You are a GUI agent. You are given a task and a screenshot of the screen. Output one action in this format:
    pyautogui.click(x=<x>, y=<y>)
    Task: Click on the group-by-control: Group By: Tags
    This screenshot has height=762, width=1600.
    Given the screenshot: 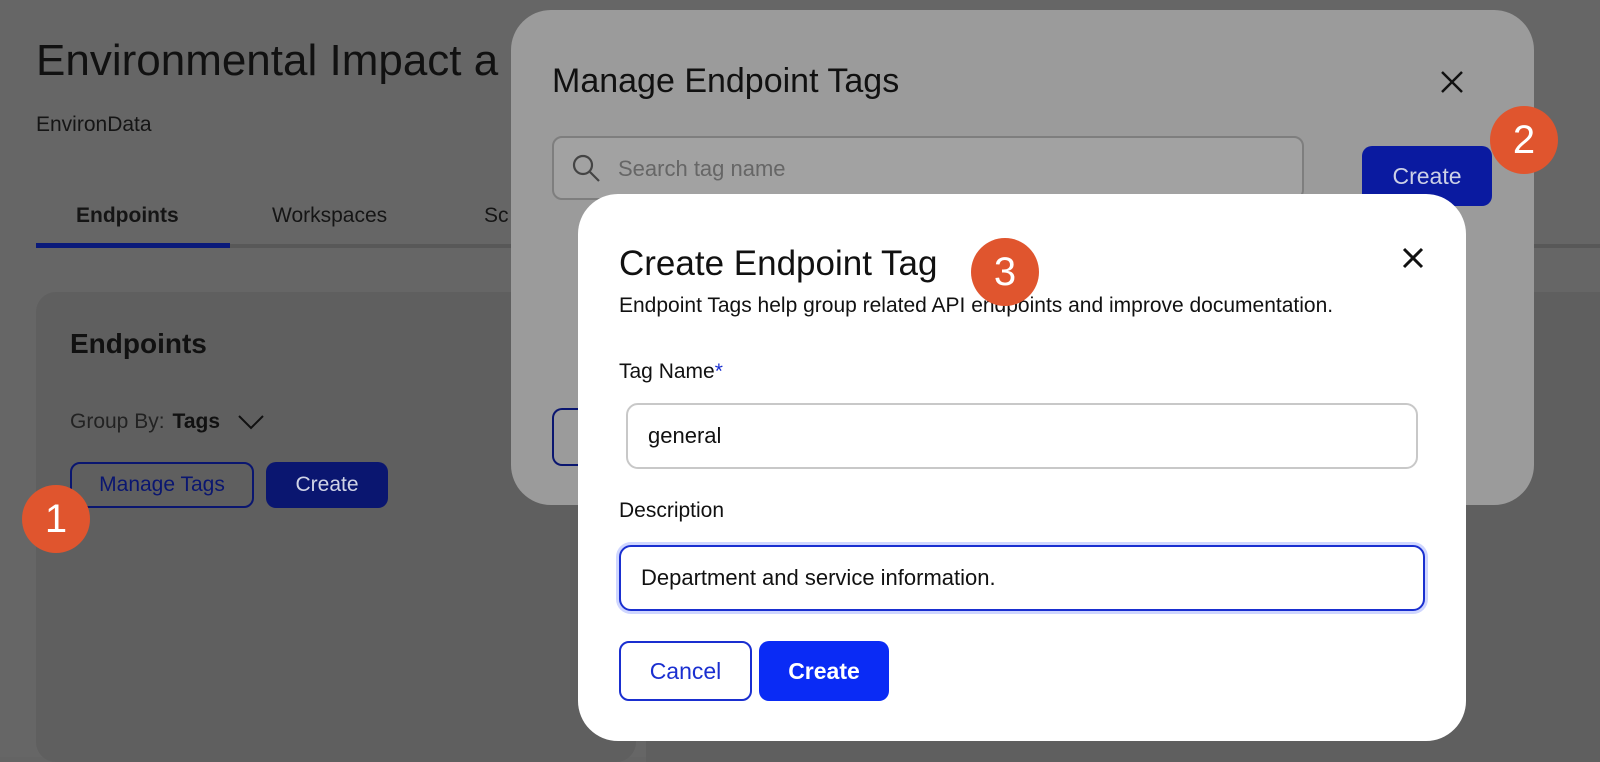 What is the action you would take?
    pyautogui.click(x=168, y=422)
    